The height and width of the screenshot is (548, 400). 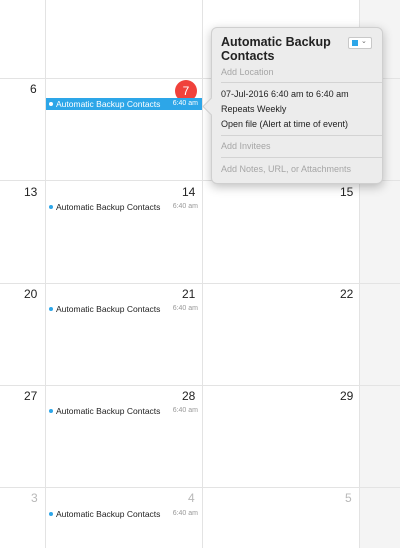 I want to click on event-repeat: Repeats Weekly, so click(x=253, y=109).